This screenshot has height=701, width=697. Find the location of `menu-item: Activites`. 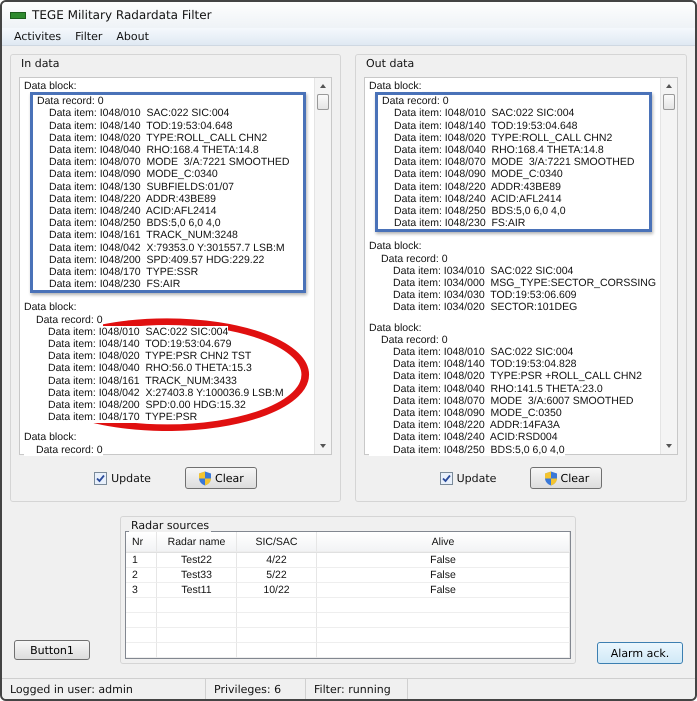

menu-item: Activites is located at coordinates (38, 36).